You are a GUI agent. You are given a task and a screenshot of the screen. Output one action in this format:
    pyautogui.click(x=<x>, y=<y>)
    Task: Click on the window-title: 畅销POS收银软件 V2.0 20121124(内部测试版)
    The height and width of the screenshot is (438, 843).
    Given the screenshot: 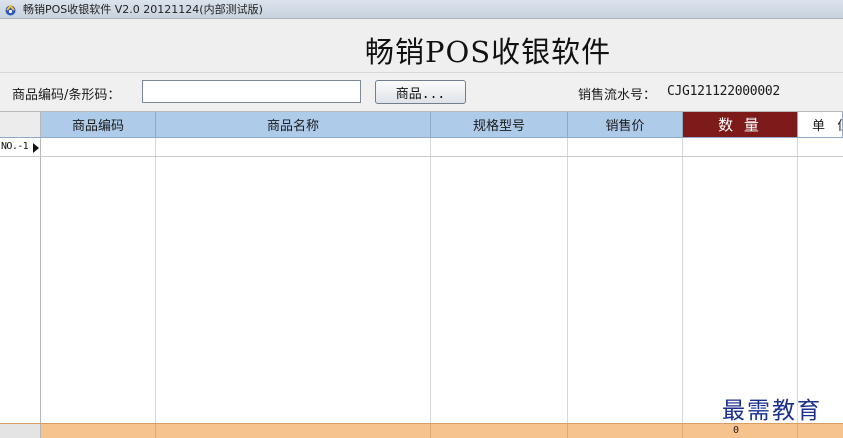 What is the action you would take?
    pyautogui.click(x=143, y=9)
    